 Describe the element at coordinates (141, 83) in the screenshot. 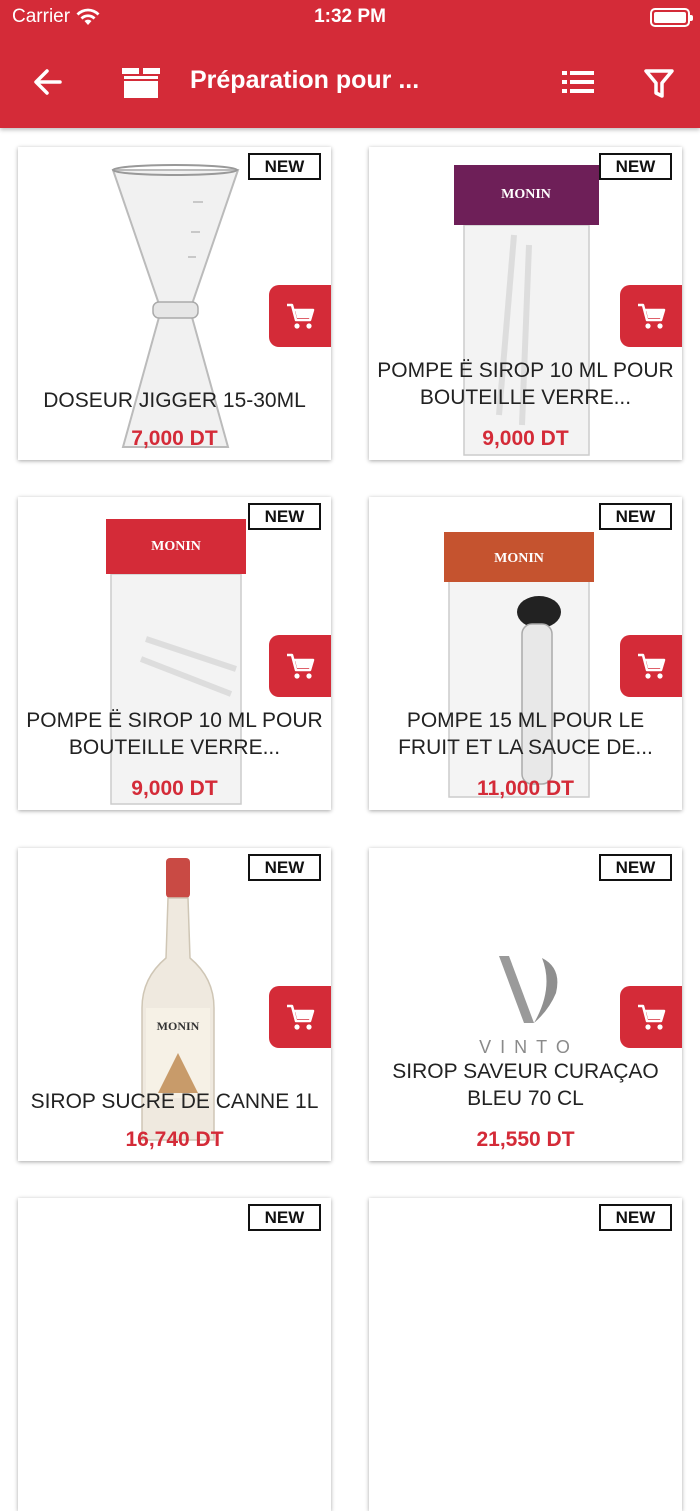

I see `category-box-icon` at that location.